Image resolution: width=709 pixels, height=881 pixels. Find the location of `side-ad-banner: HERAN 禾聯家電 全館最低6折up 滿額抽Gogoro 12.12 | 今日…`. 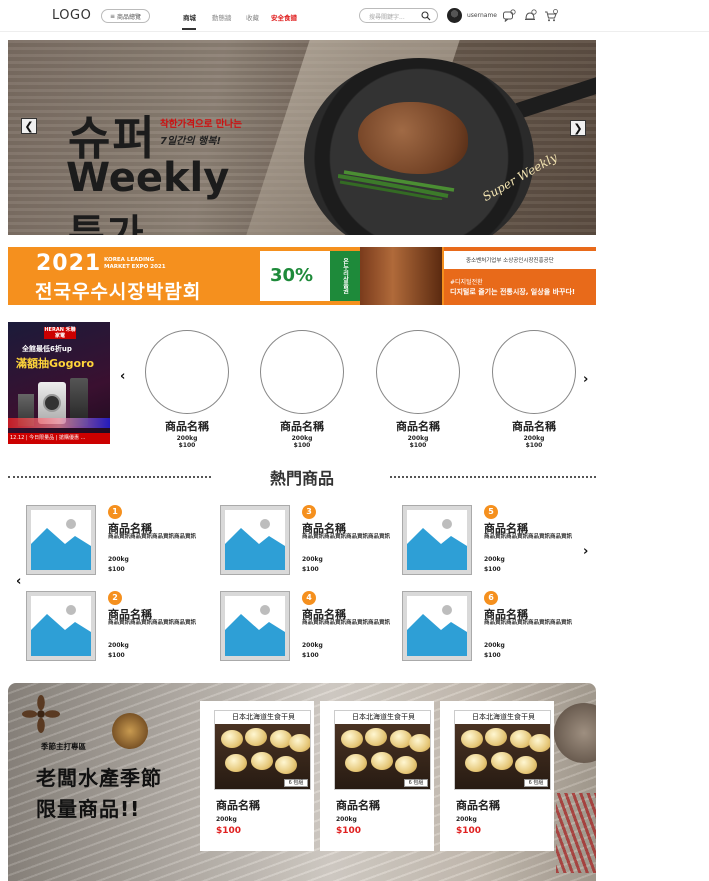

side-ad-banner: HERAN 禾聯家電 全館最低6折up 滿額抽Gogoro 12.12 | 今日… is located at coordinates (59, 383).